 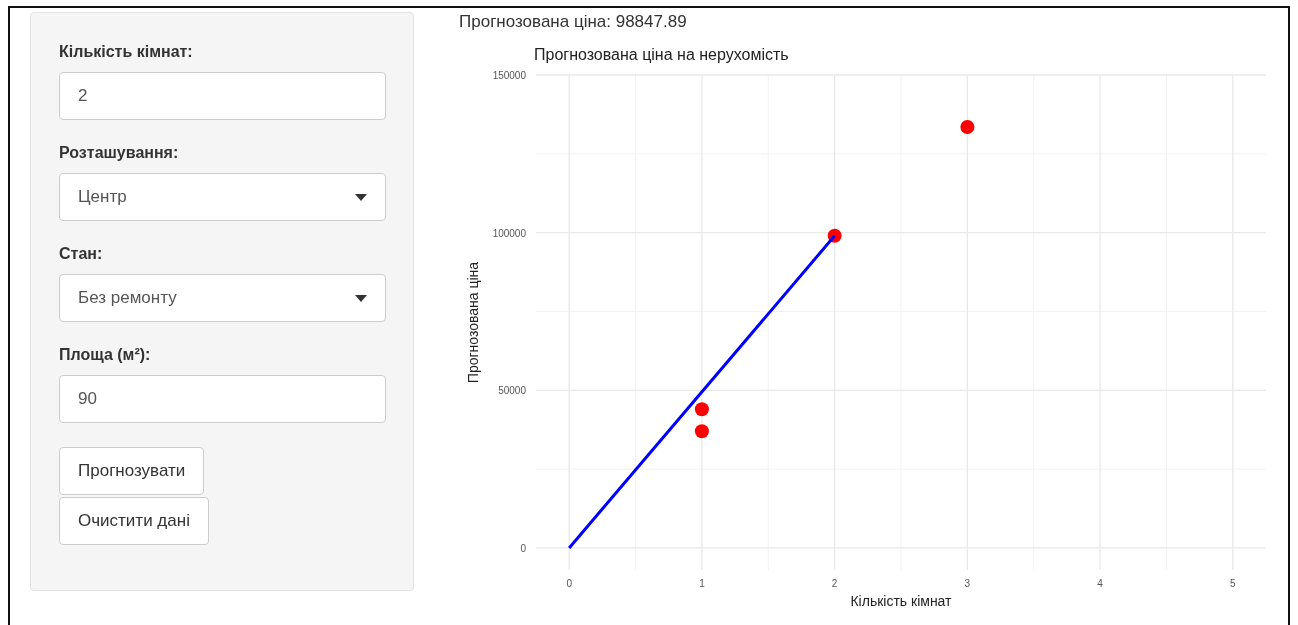 What do you see at coordinates (81, 254) in the screenshot?
I see `field-label: Стан:` at bounding box center [81, 254].